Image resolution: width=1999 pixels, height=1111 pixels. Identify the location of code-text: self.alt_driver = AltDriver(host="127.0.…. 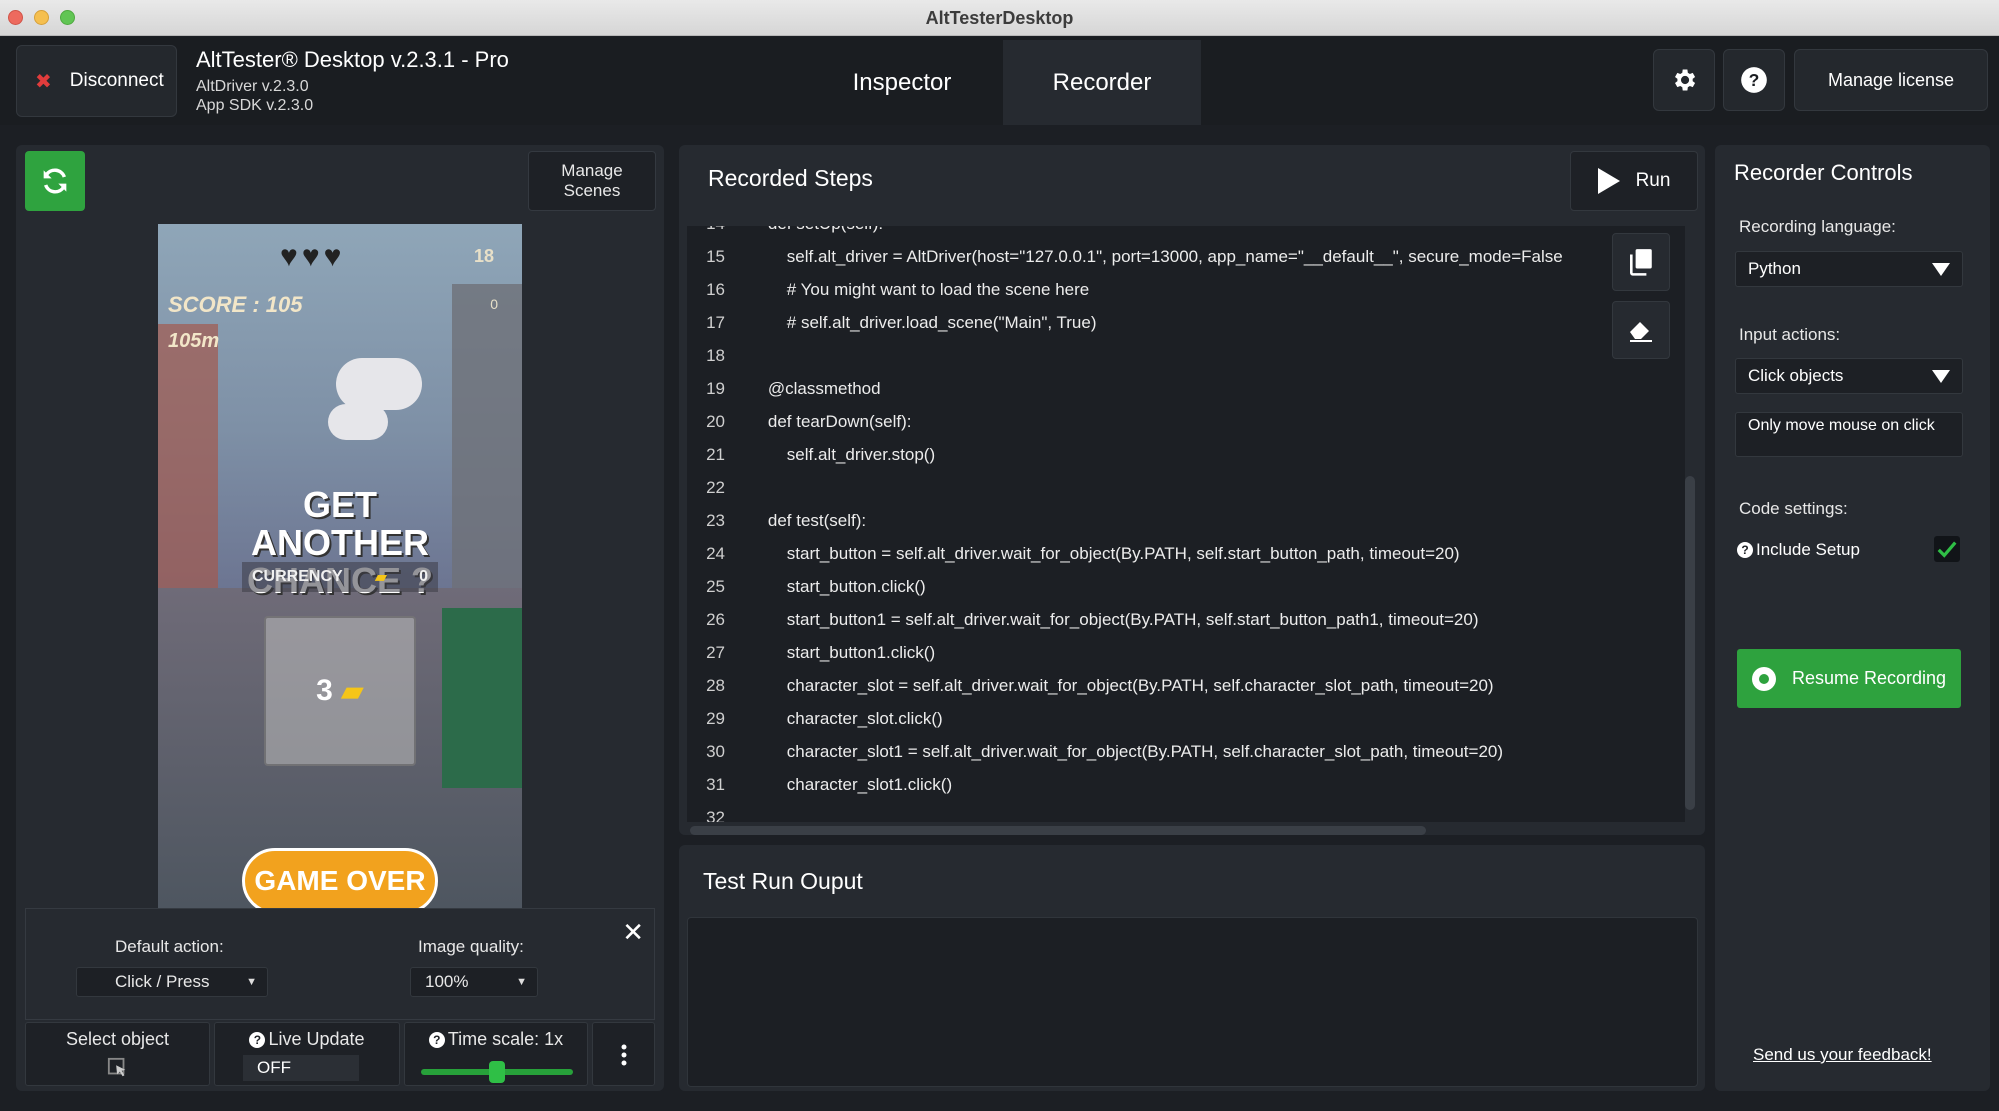
(1156, 256).